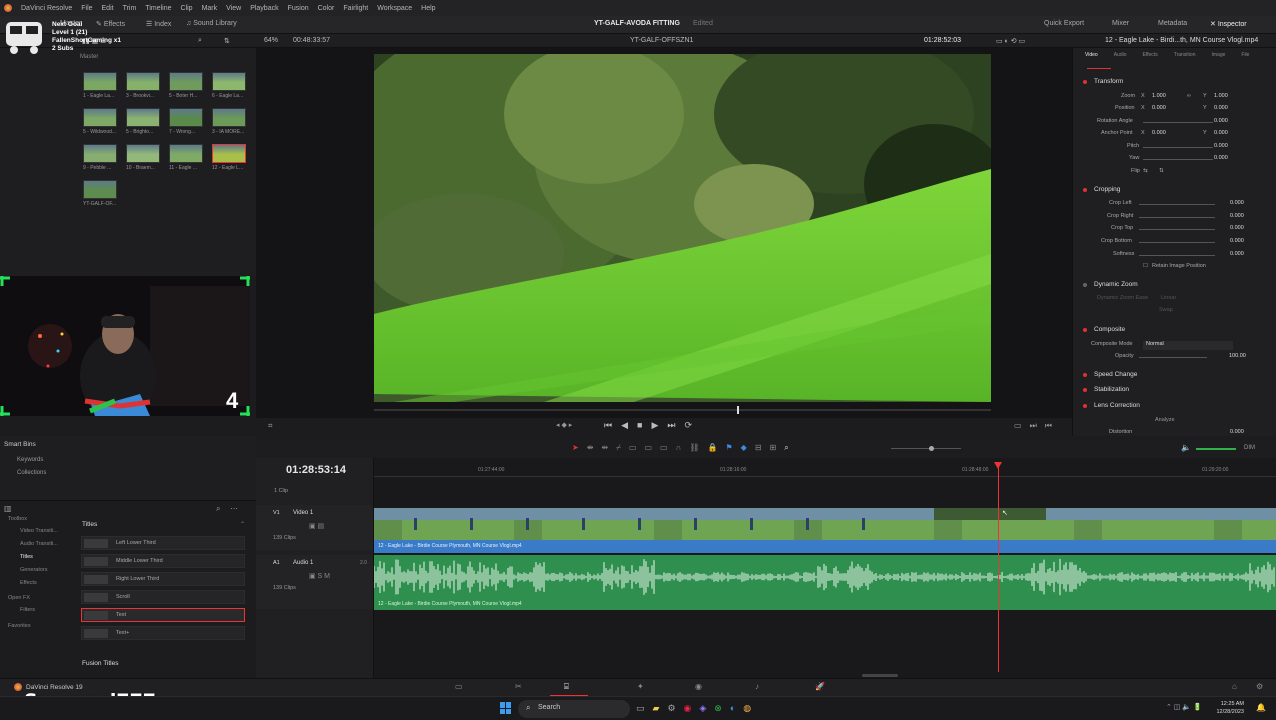 The width and height of the screenshot is (1276, 720). What do you see at coordinates (46, 8) in the screenshot?
I see `menu-davinci-resolve: DaVinci Resolve` at bounding box center [46, 8].